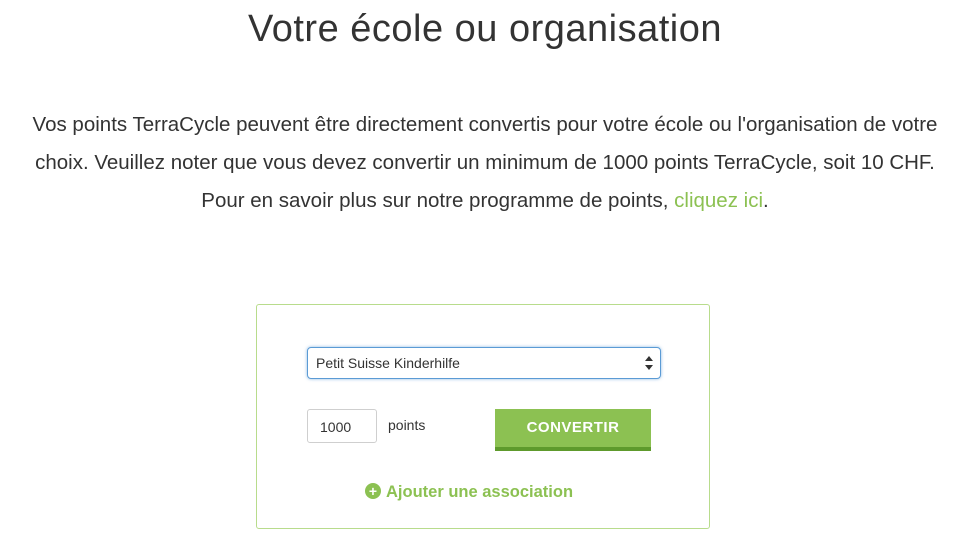  I want to click on select-arrows-icon, so click(649, 363).